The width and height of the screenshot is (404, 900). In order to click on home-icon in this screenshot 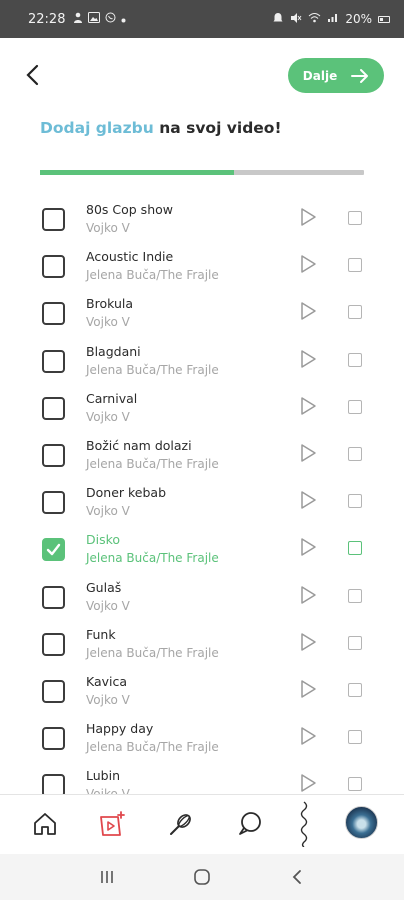, I will do `click(45, 824)`.